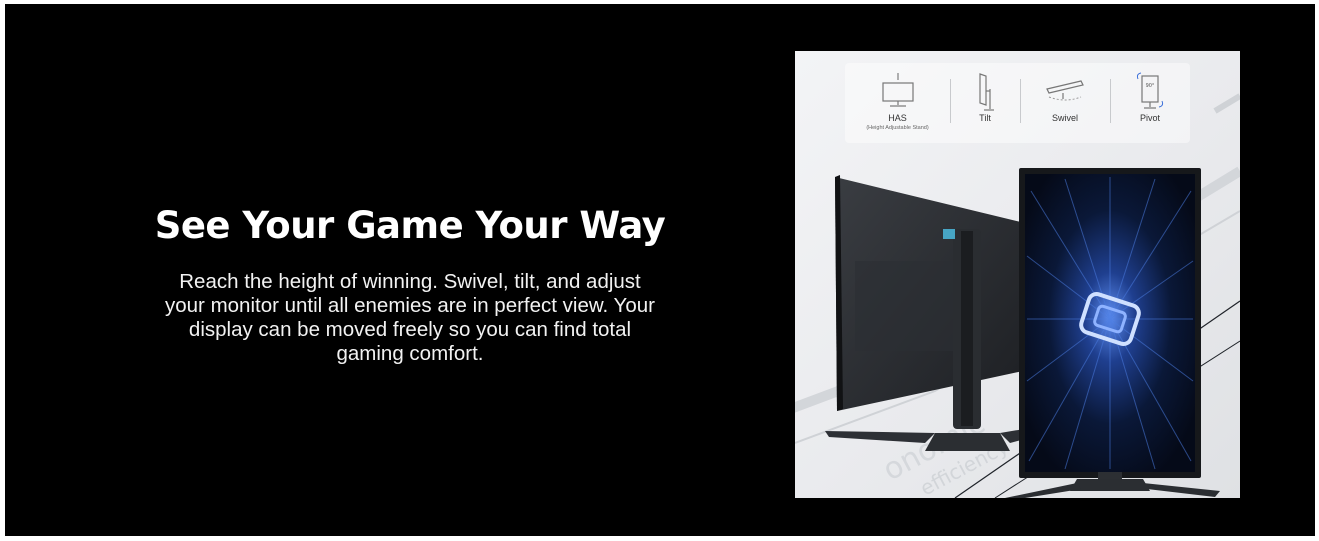 This screenshot has height=541, width=1319. Describe the element at coordinates (897, 118) in the screenshot. I see `feature-label-has: HAS` at that location.